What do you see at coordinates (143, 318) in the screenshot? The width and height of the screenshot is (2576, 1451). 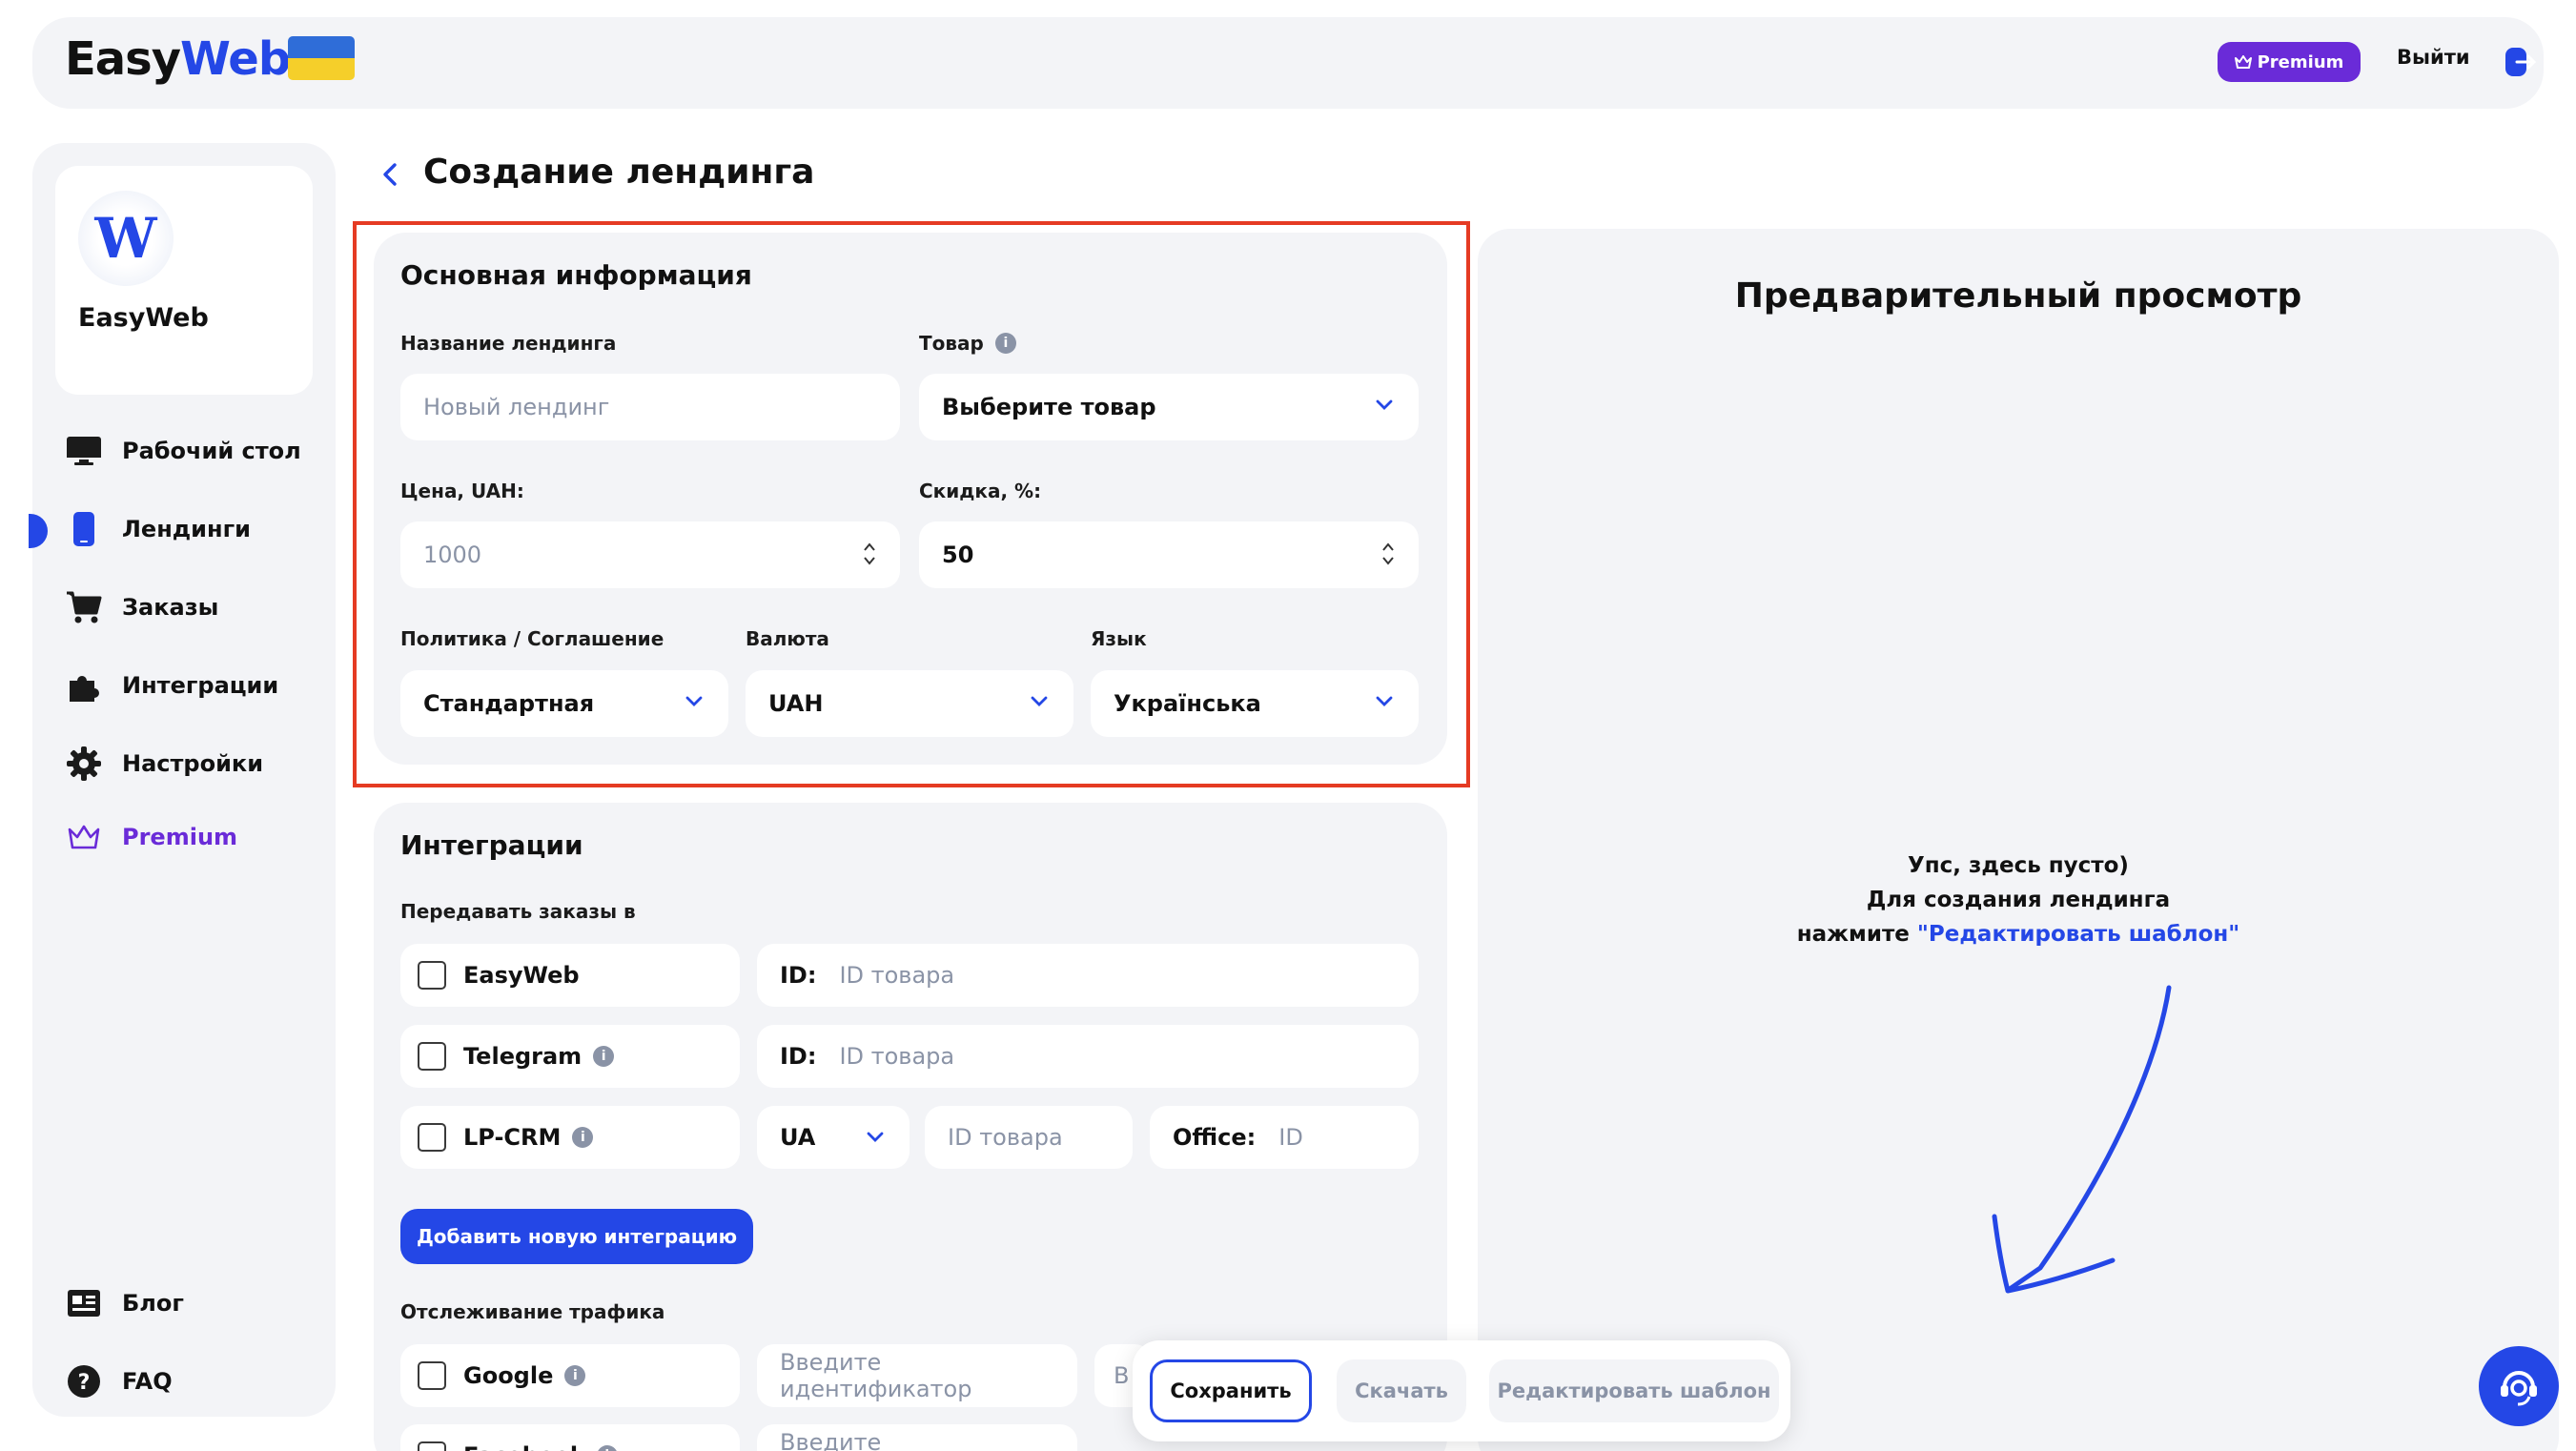 I see `brand-name: EasyWeb` at bounding box center [143, 318].